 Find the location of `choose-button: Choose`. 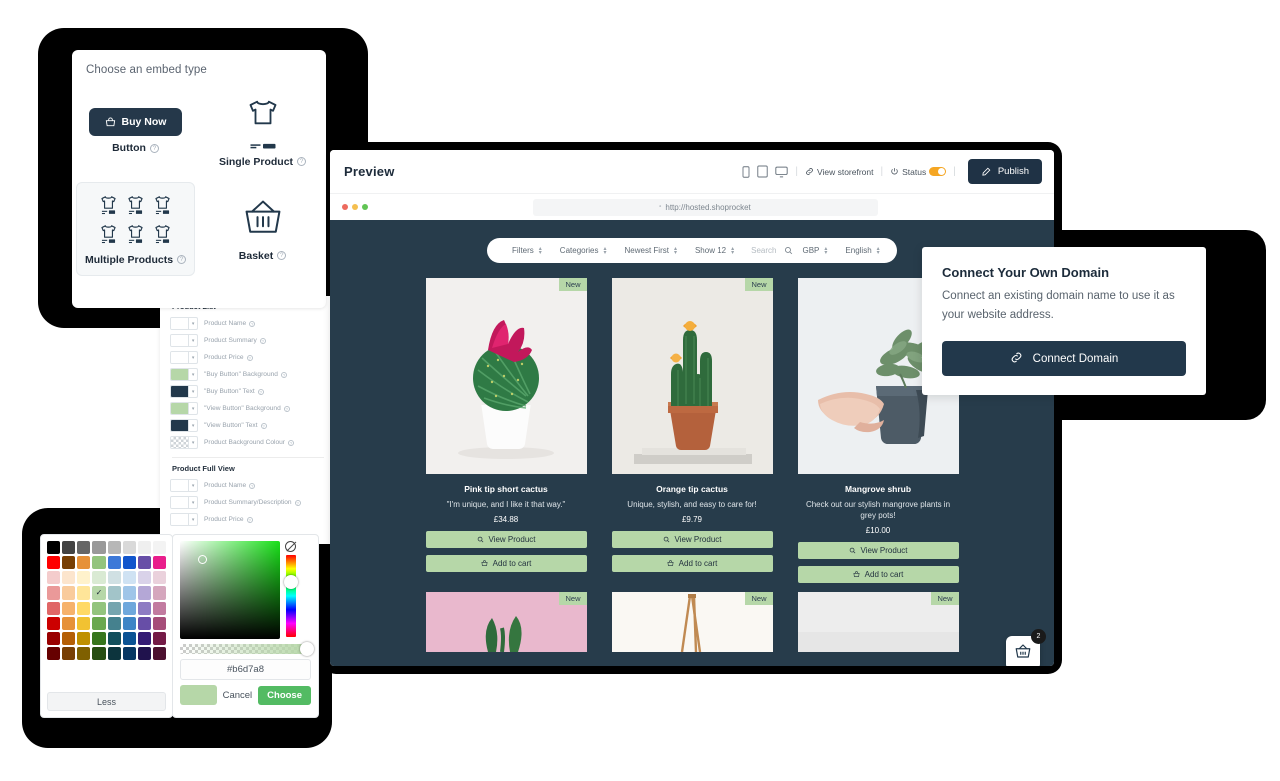

choose-button: Choose is located at coordinates (284, 695).